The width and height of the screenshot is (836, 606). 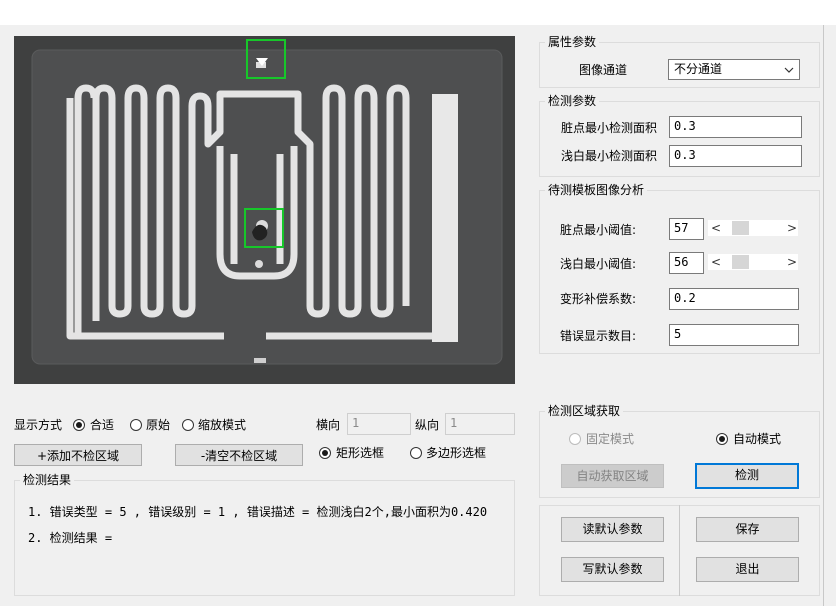 What do you see at coordinates (734, 69) in the screenshot?
I see `channel-select: 不分通道` at bounding box center [734, 69].